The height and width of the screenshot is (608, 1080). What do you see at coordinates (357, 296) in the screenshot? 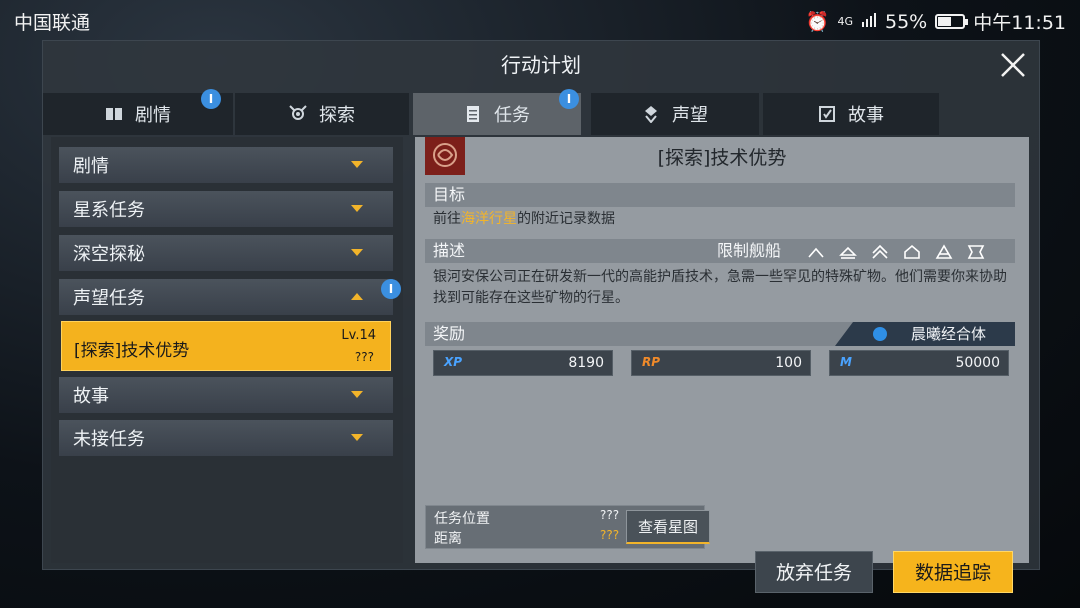
I see `chevron-up-icon` at bounding box center [357, 296].